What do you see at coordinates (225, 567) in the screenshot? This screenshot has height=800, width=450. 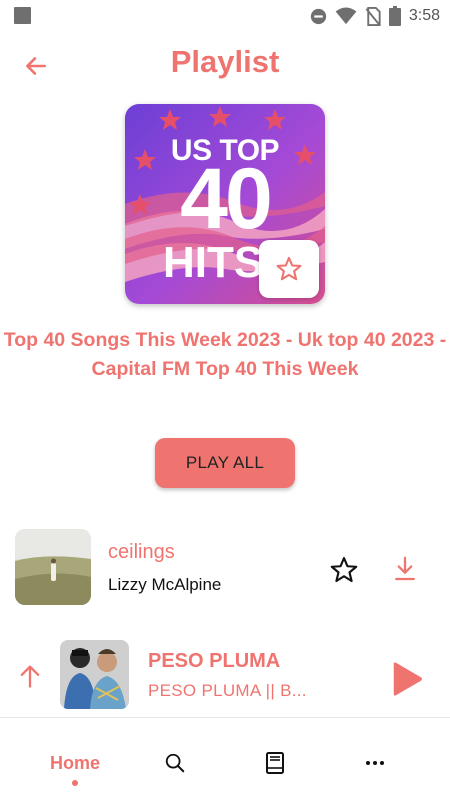 I see `list-item: ceilings Lizzy McAlpine` at bounding box center [225, 567].